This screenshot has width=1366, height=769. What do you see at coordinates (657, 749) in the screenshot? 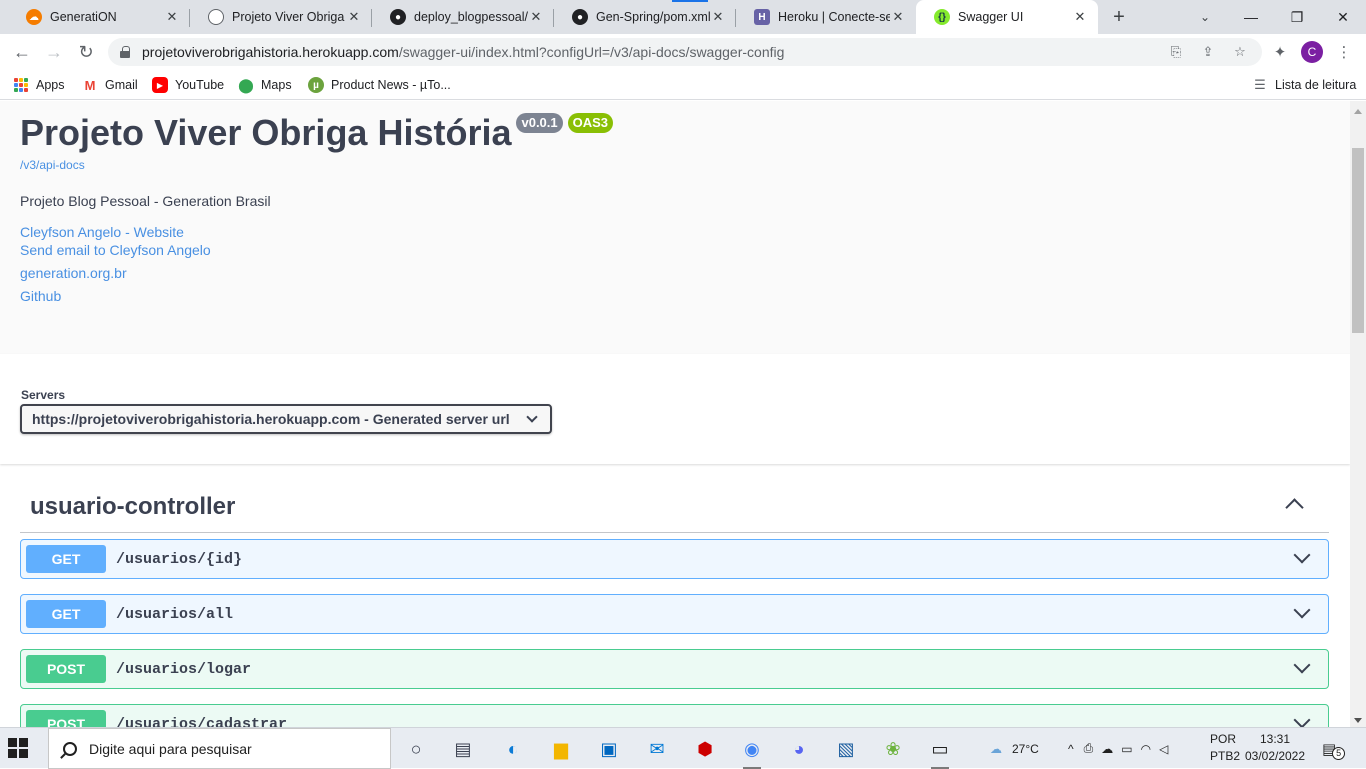
I see `mail-icon: ✉` at bounding box center [657, 749].